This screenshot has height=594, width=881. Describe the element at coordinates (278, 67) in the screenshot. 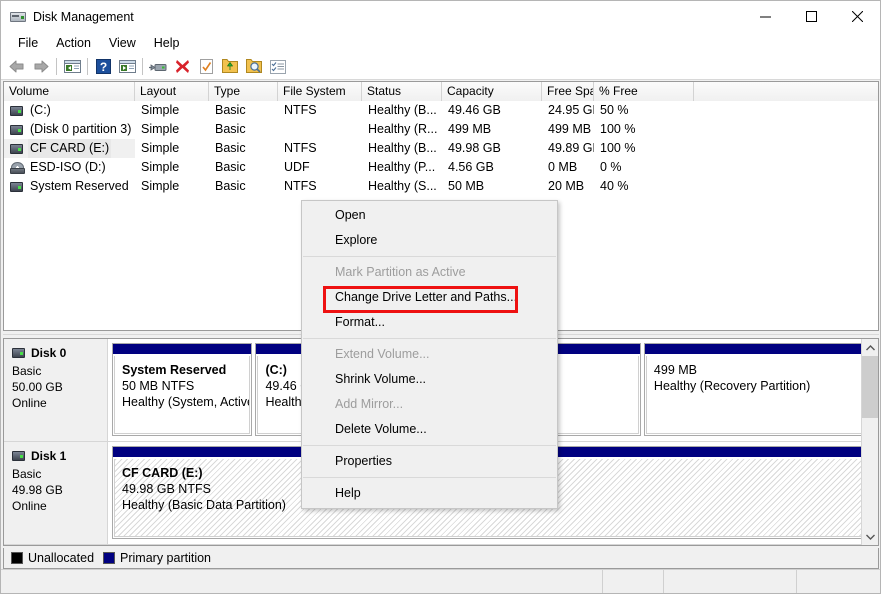

I see `show-task-list-icon` at that location.